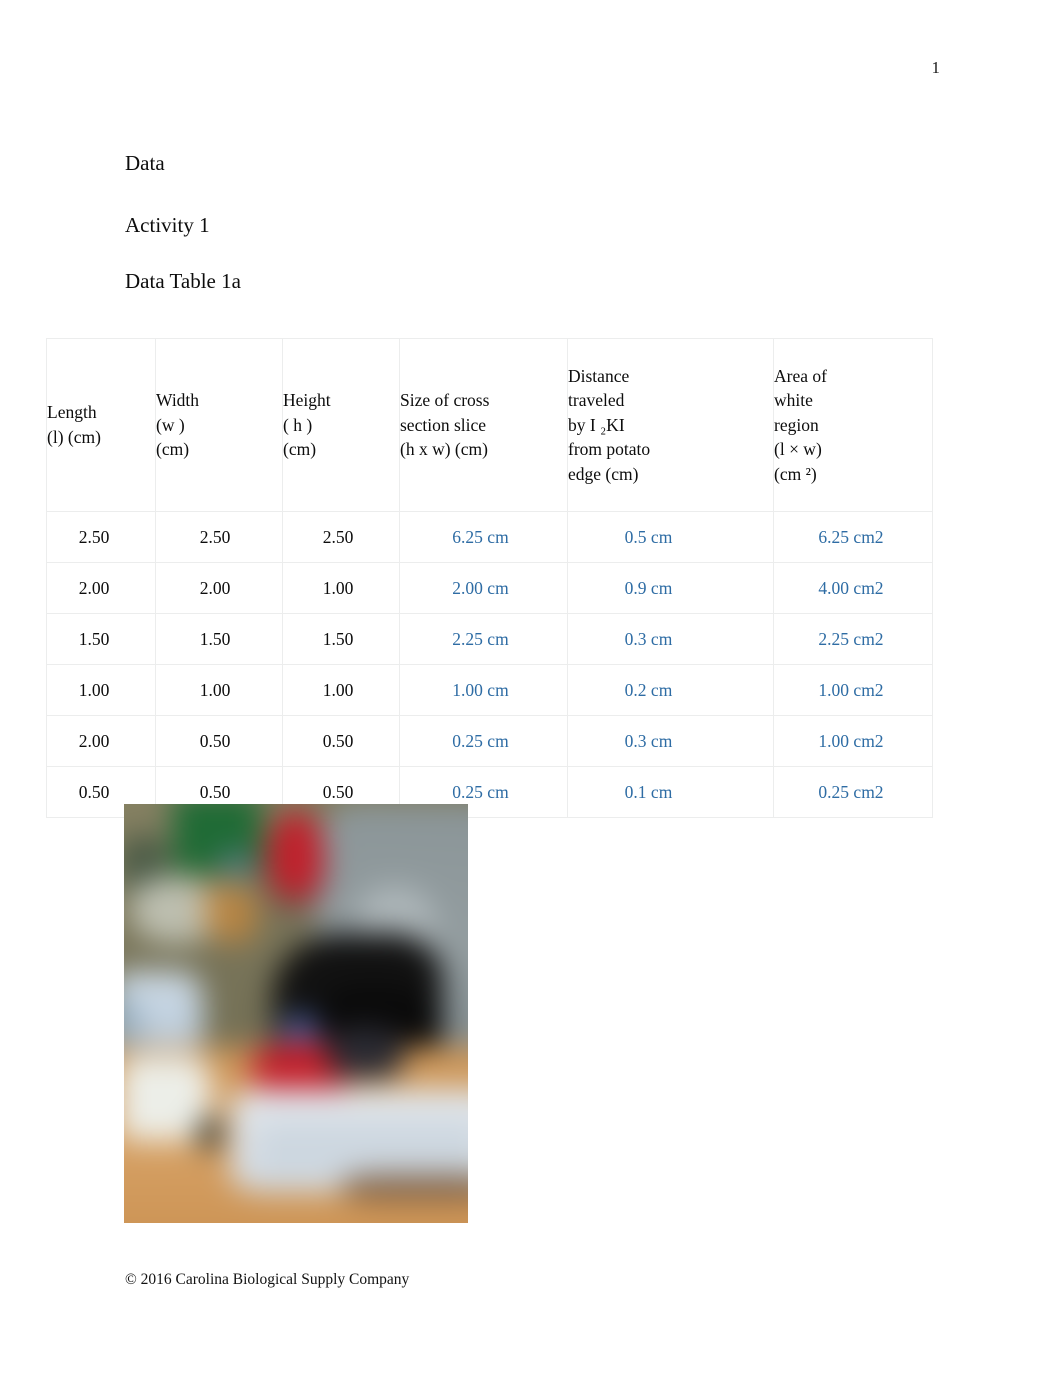  Describe the element at coordinates (670, 690) in the screenshot. I see `cell-distance: 0.2 cm` at that location.